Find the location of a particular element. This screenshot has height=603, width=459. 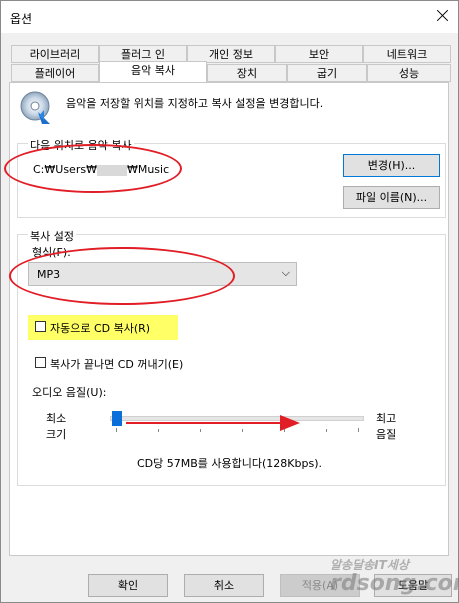

tab-label: 성능 is located at coordinates (409, 73).